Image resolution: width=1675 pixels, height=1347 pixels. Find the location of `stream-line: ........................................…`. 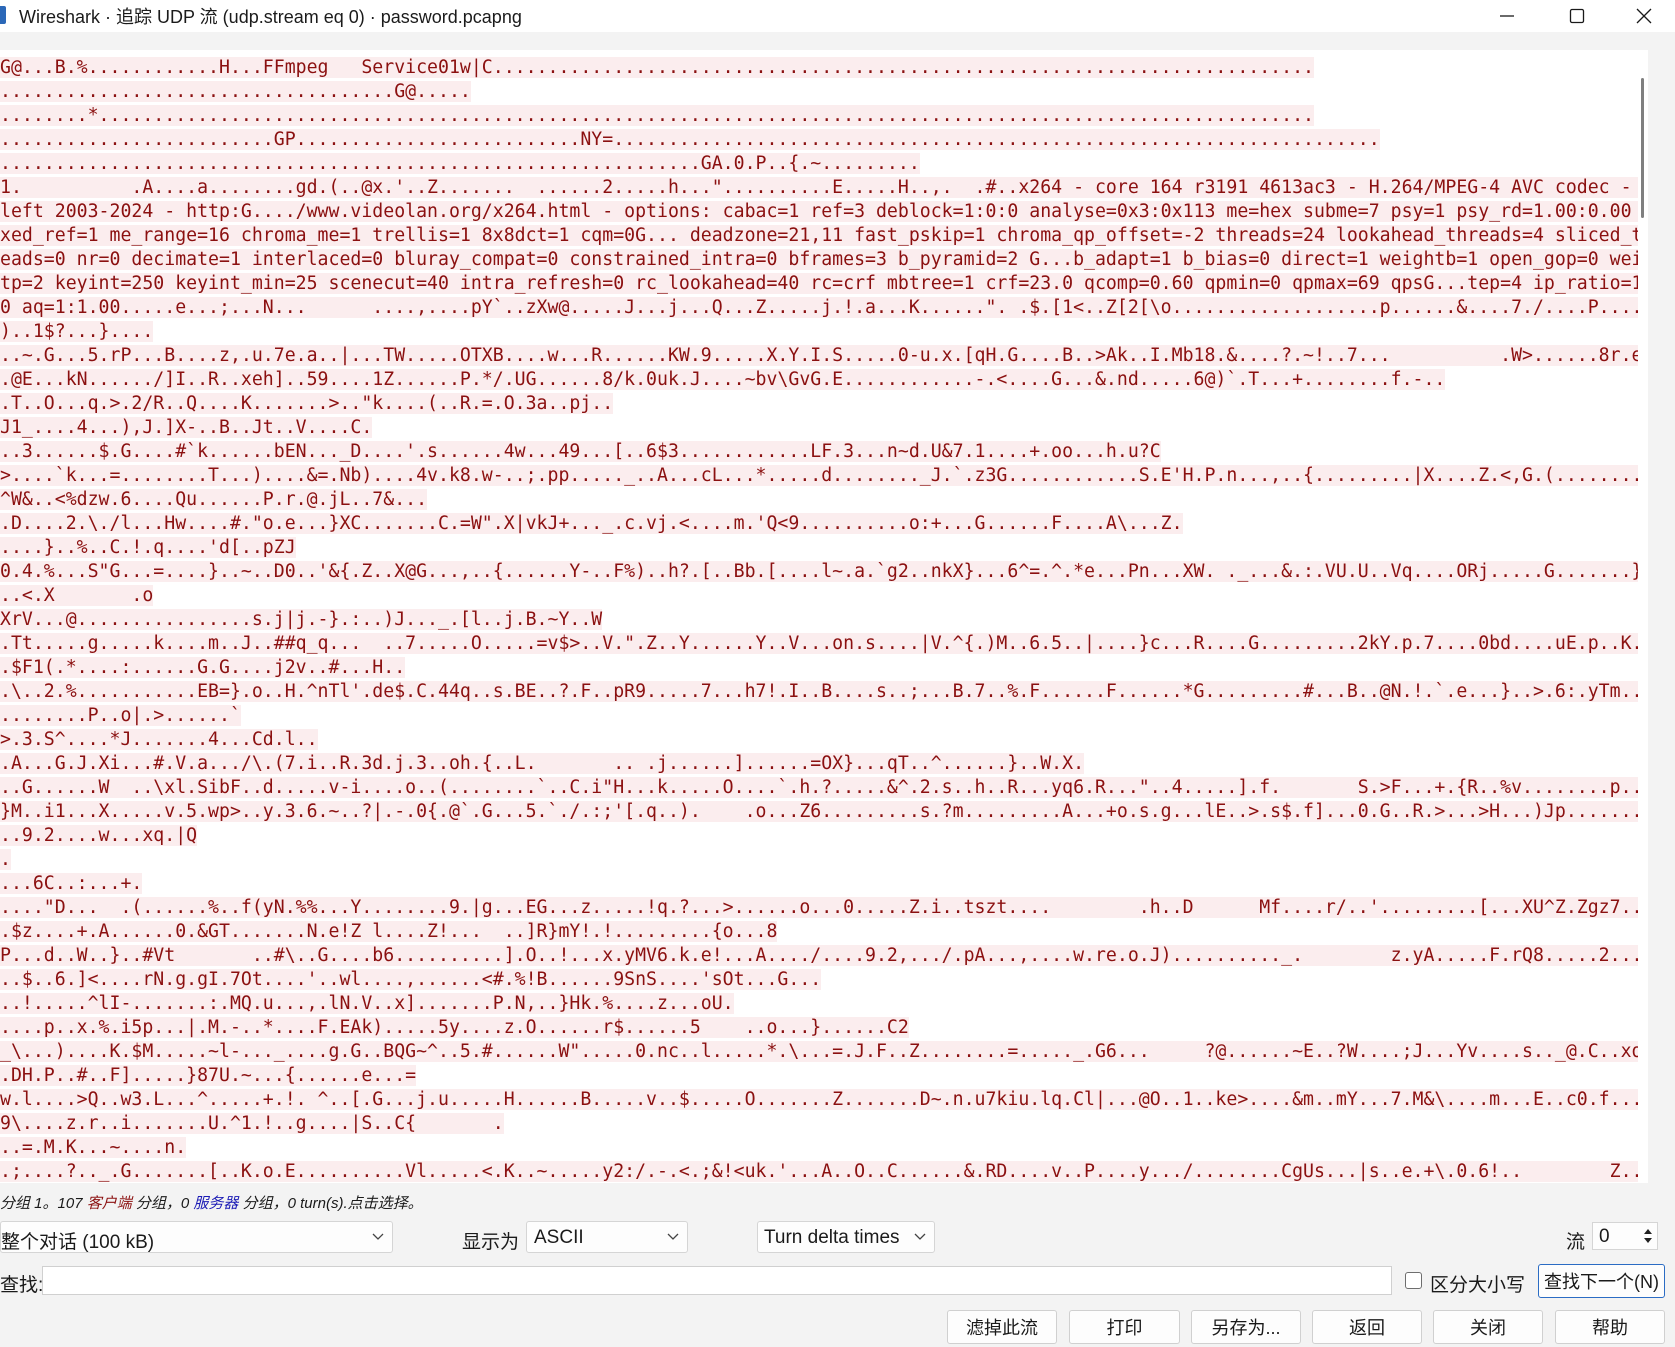

stream-line: ........................................… is located at coordinates (460, 163).